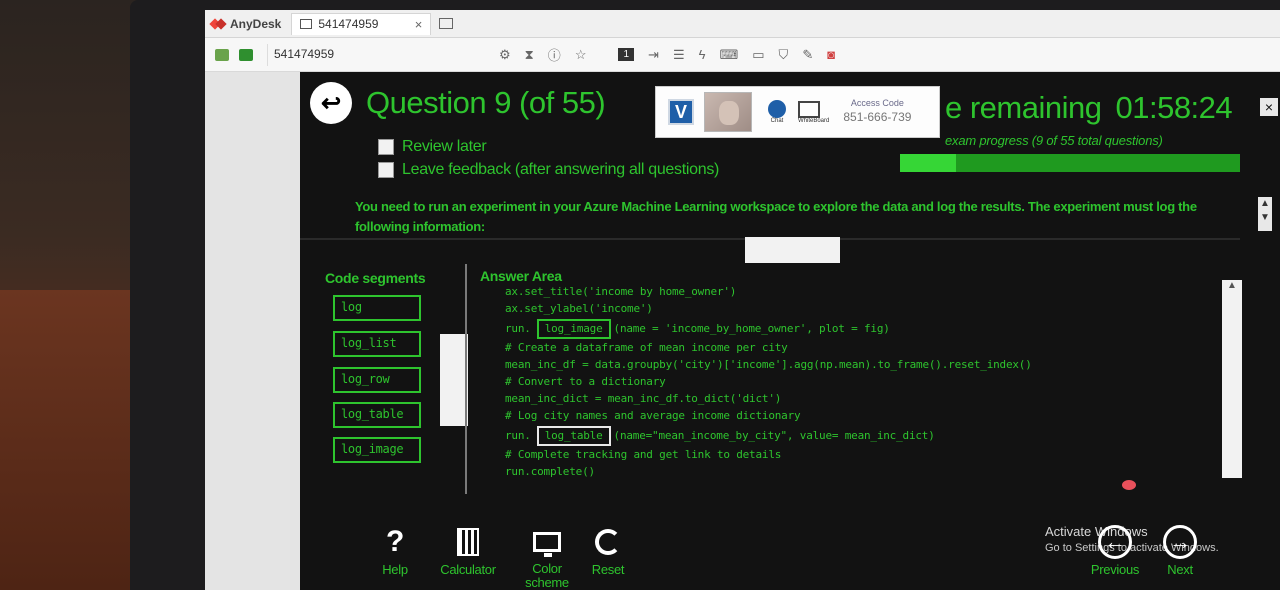  Describe the element at coordinates (758, 55) in the screenshot. I see `display-icon: ▭` at that location.